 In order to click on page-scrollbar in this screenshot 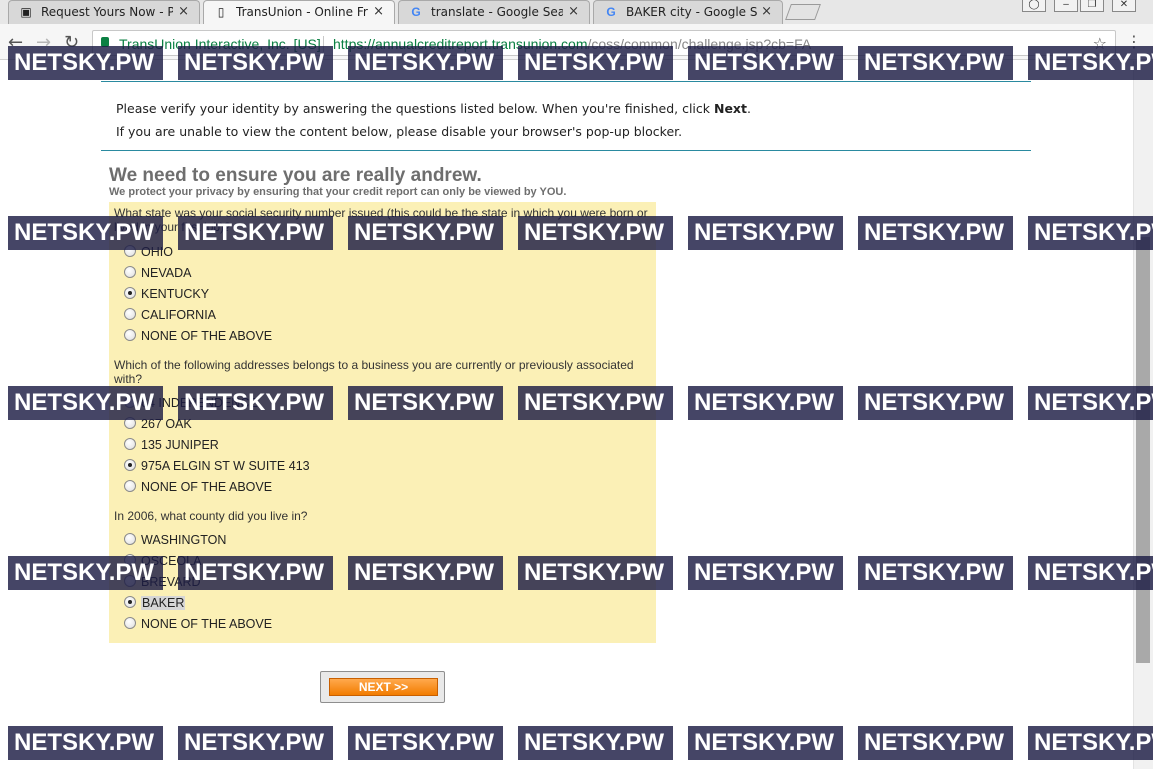, I will do `click(1143, 415)`.